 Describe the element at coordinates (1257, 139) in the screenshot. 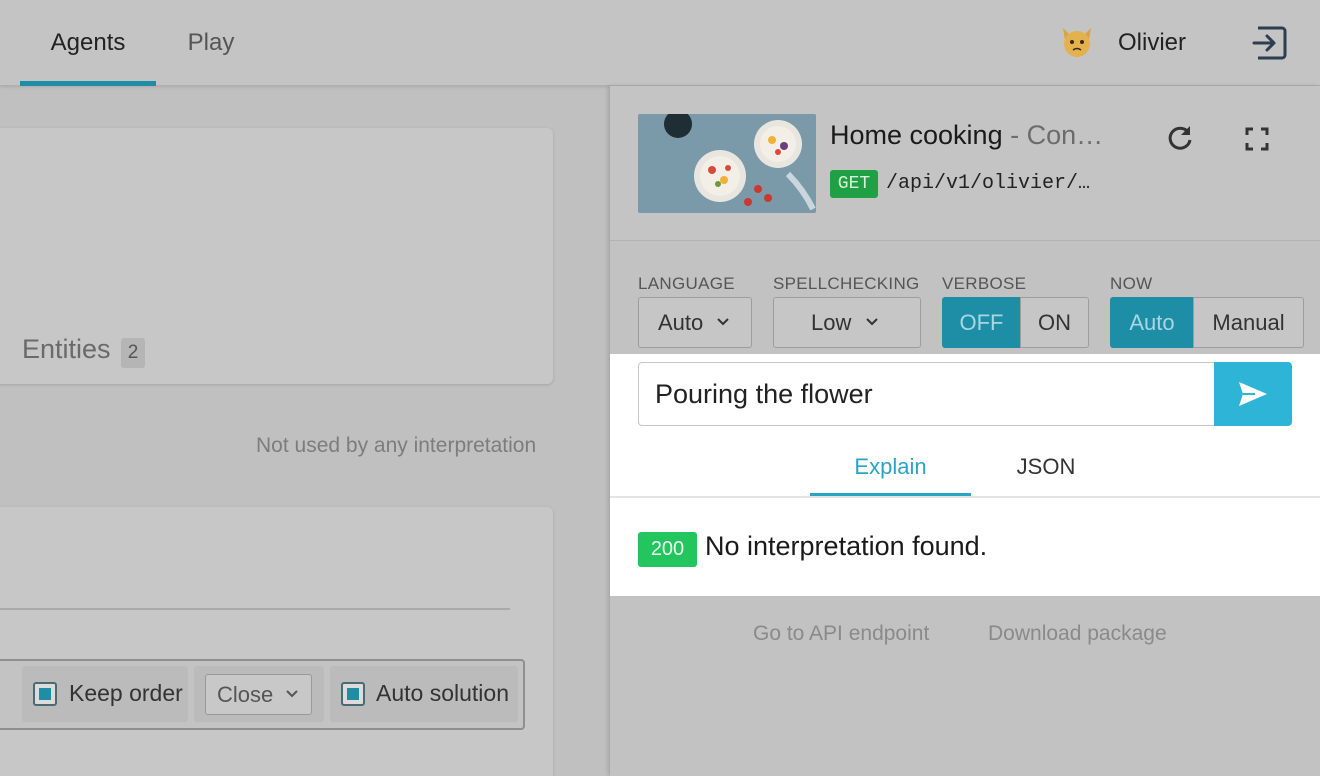

I see `fullscreen-icon` at that location.